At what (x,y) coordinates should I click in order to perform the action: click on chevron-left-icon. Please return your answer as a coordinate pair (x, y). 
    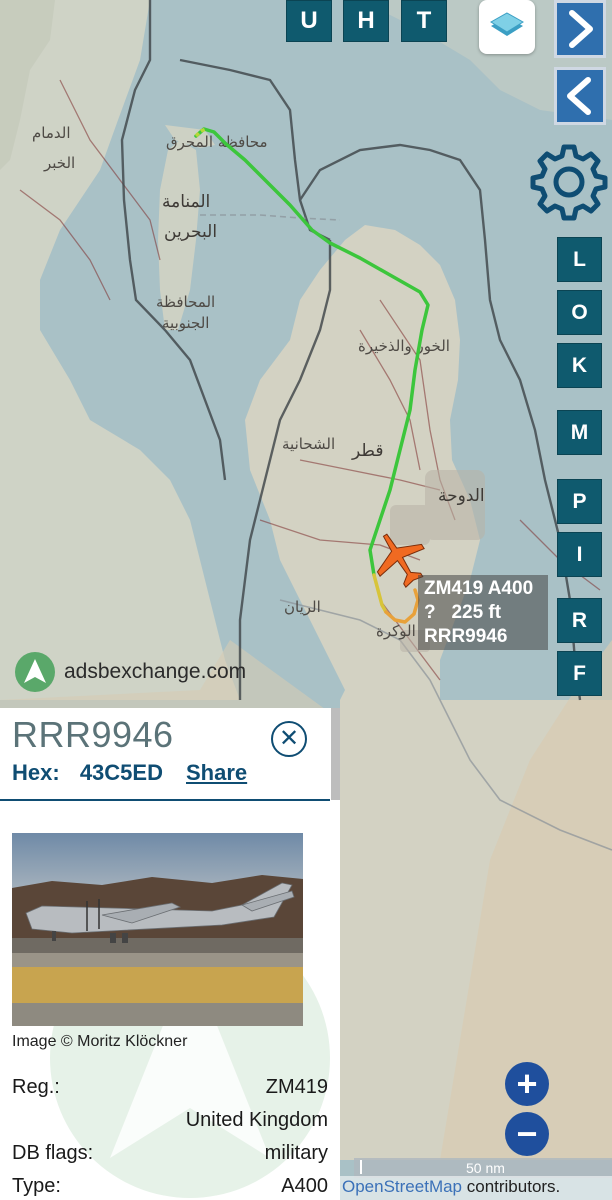
    Looking at the image, I should click on (579, 96).